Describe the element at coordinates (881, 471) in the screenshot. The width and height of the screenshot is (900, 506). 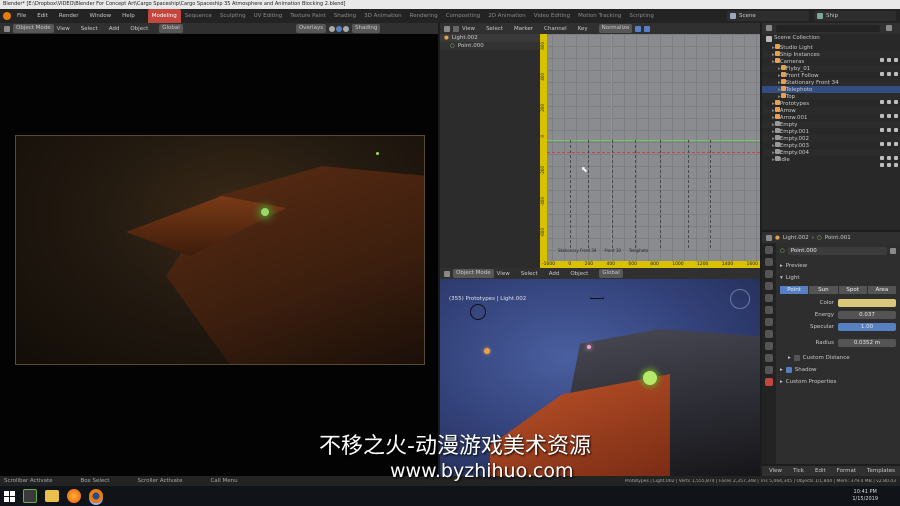
I see `timeline-menu-item: Templates` at that location.